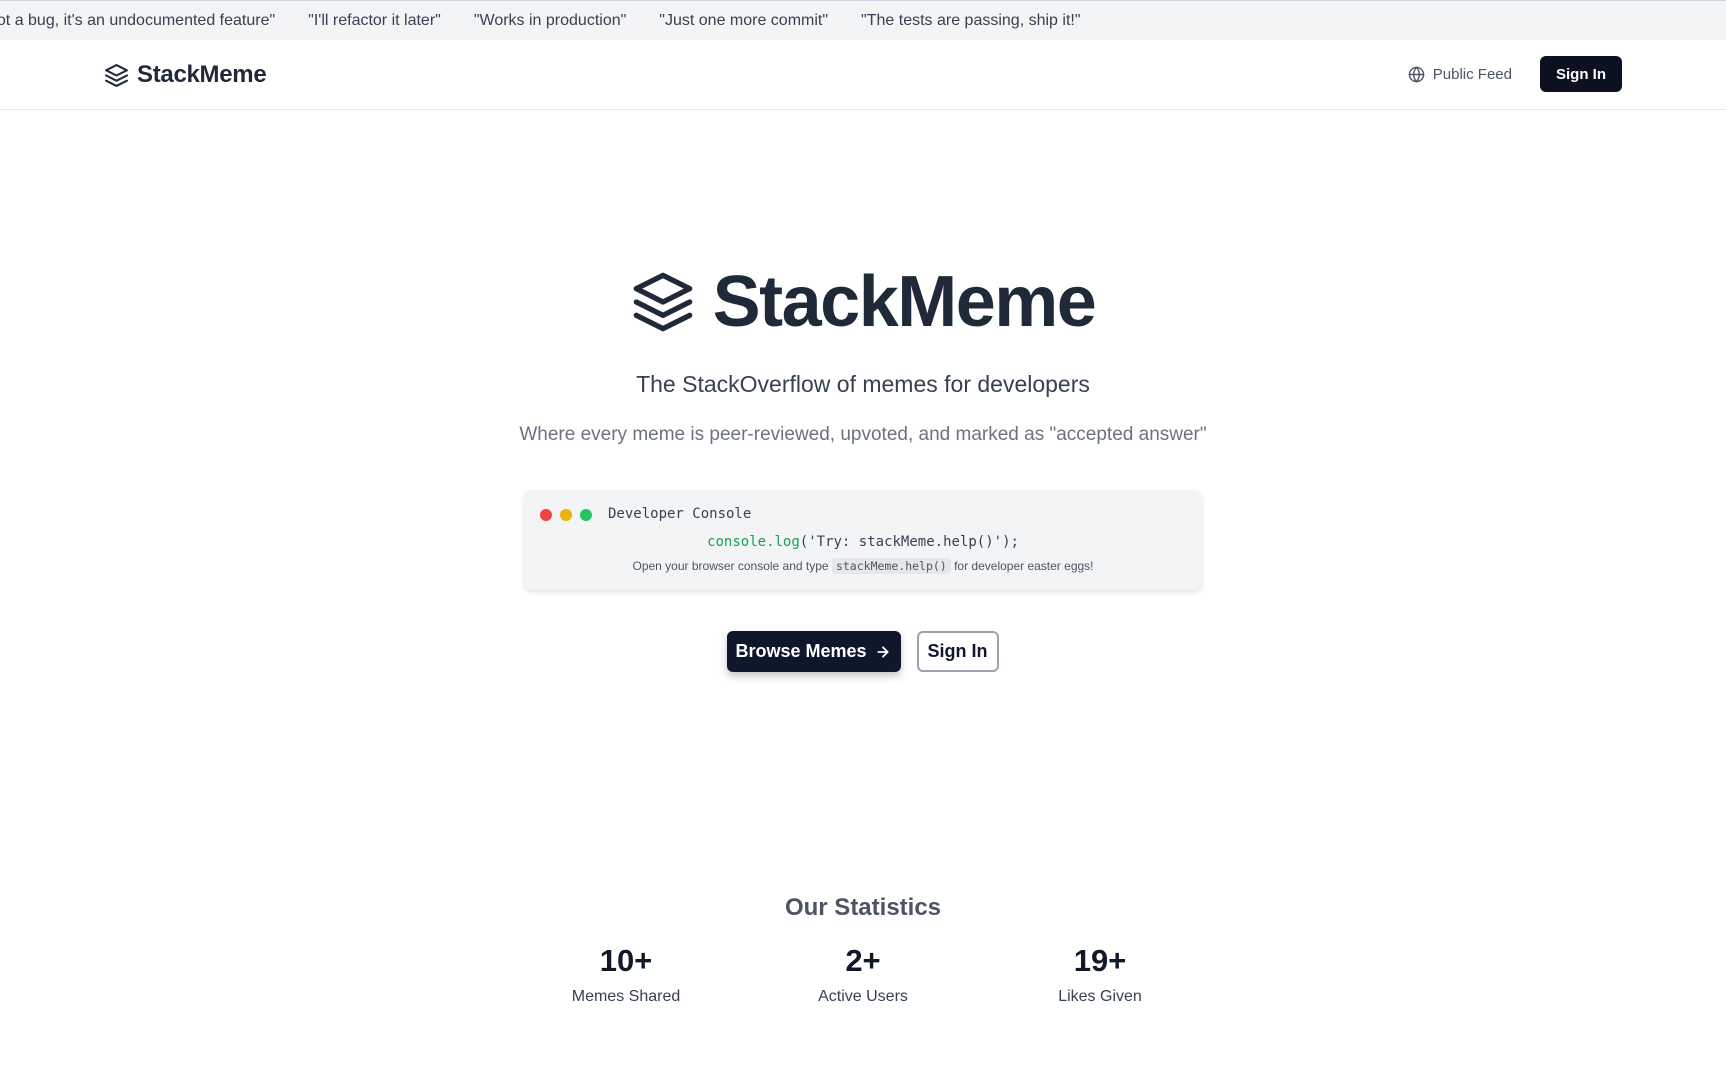 The height and width of the screenshot is (1080, 1726). I want to click on arrow-right-icon, so click(882, 651).